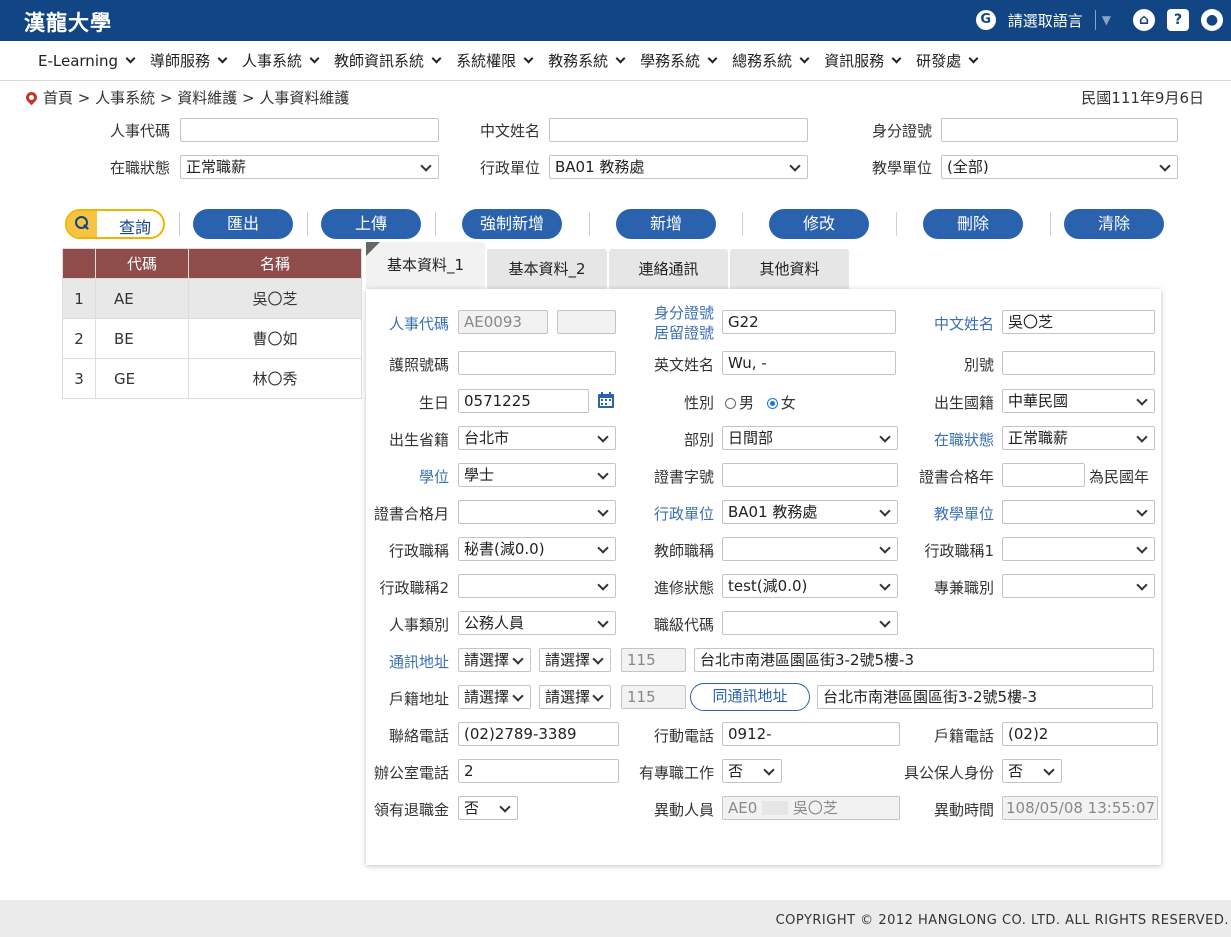  I want to click on study-status-select: test(減0.0), so click(810, 586).